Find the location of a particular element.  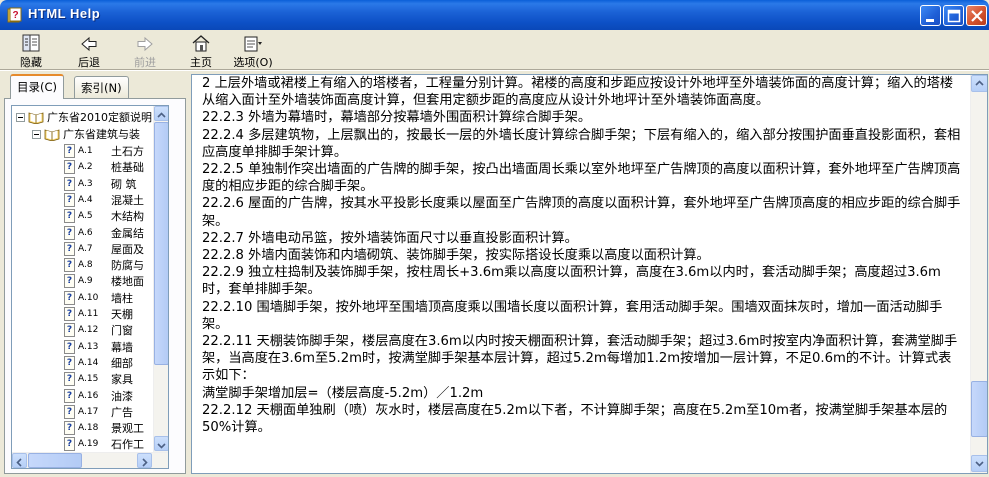

scroll-left-arrow is located at coordinates (19, 460).